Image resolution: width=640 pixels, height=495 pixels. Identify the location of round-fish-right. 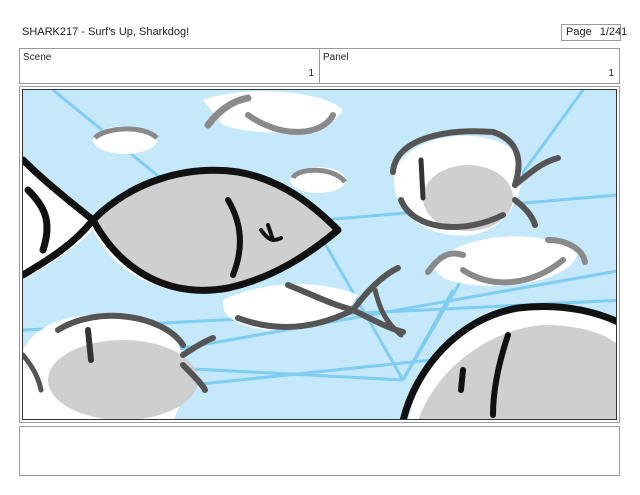
(475, 182).